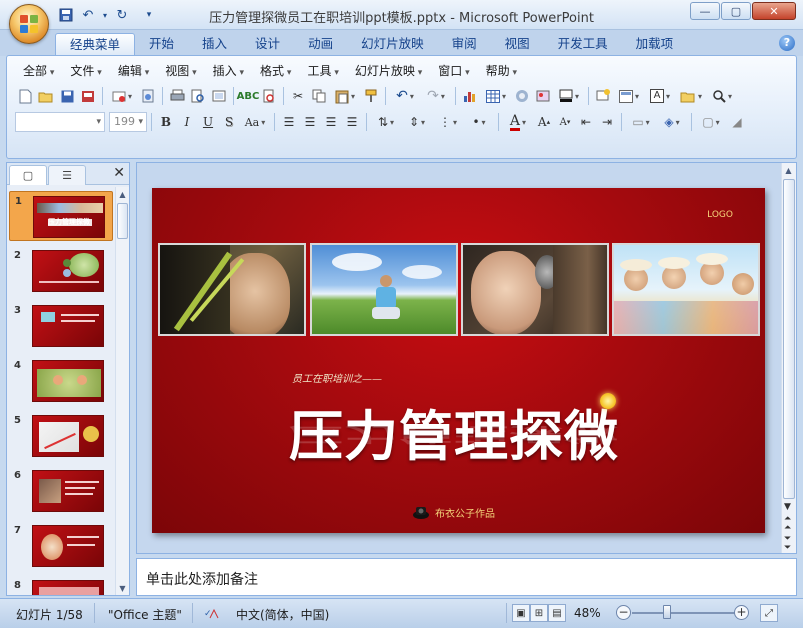 This screenshot has width=803, height=628. I want to click on office-button, so click(29, 24).